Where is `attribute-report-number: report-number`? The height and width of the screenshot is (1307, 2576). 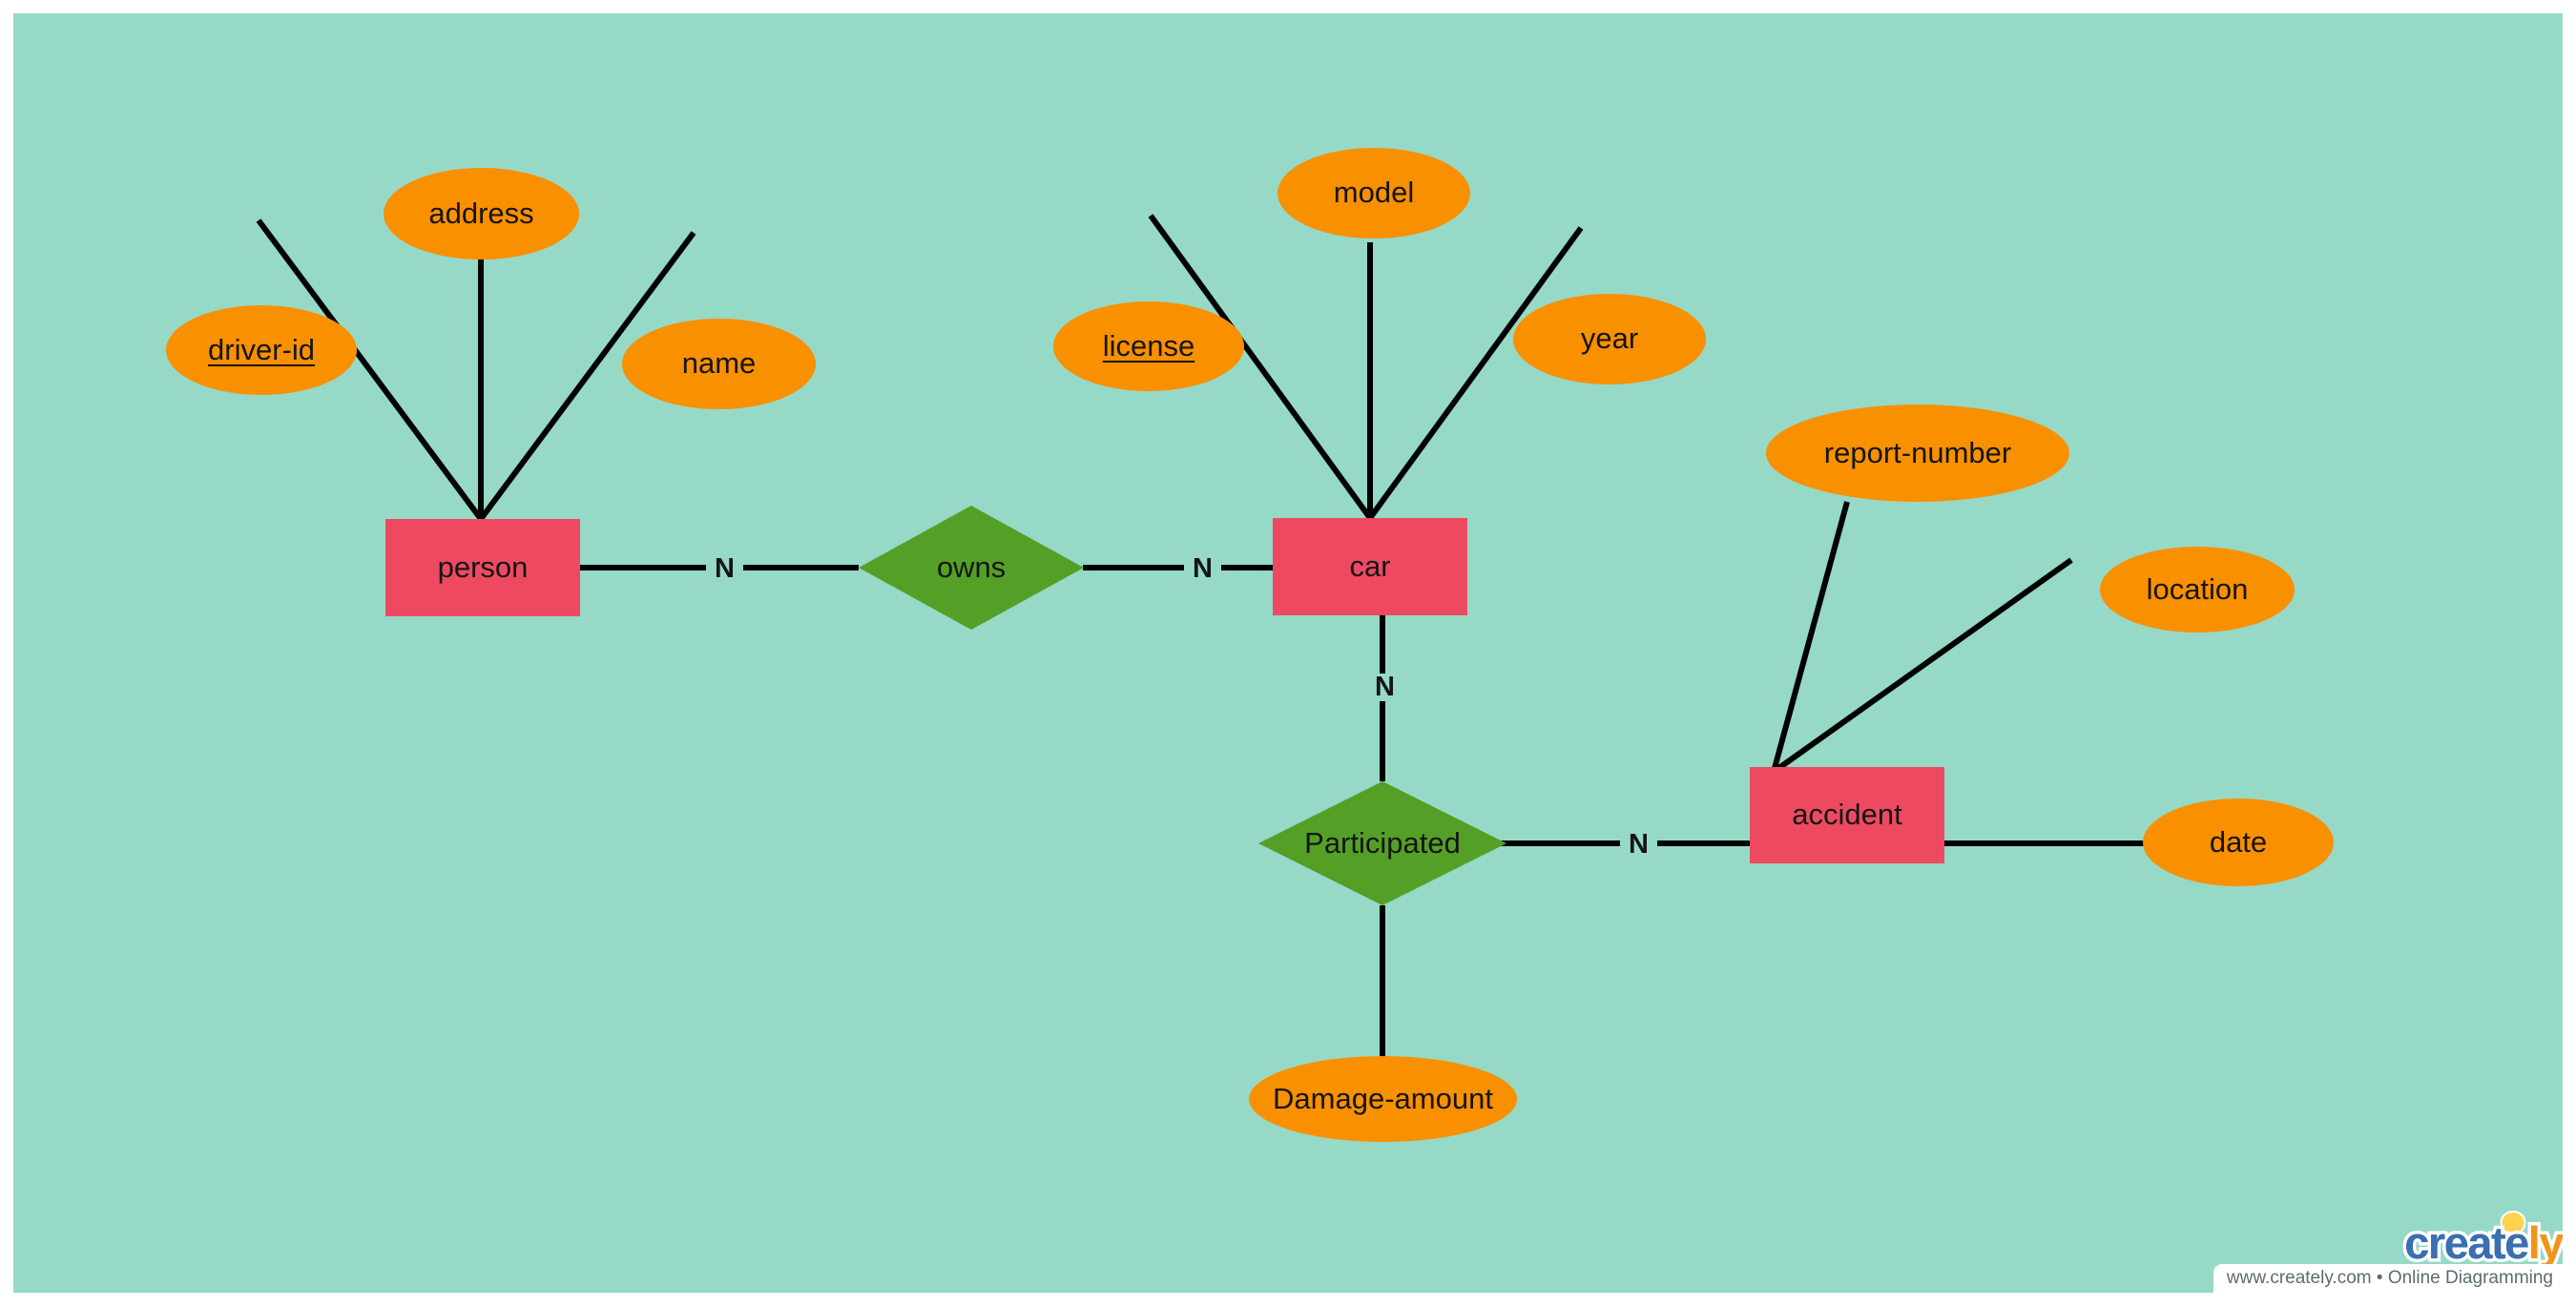
attribute-report-number: report-number is located at coordinates (1917, 454).